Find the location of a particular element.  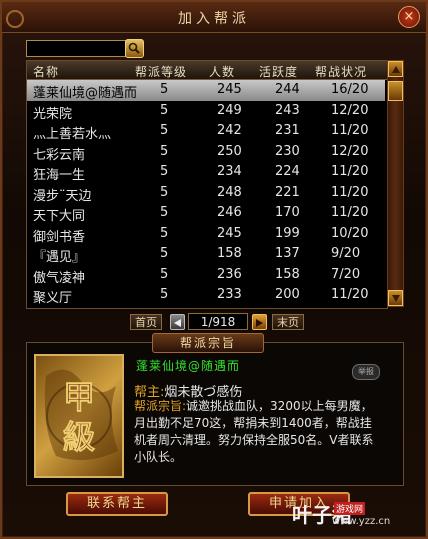

window-title: 加入帮派 is located at coordinates (214, 19).